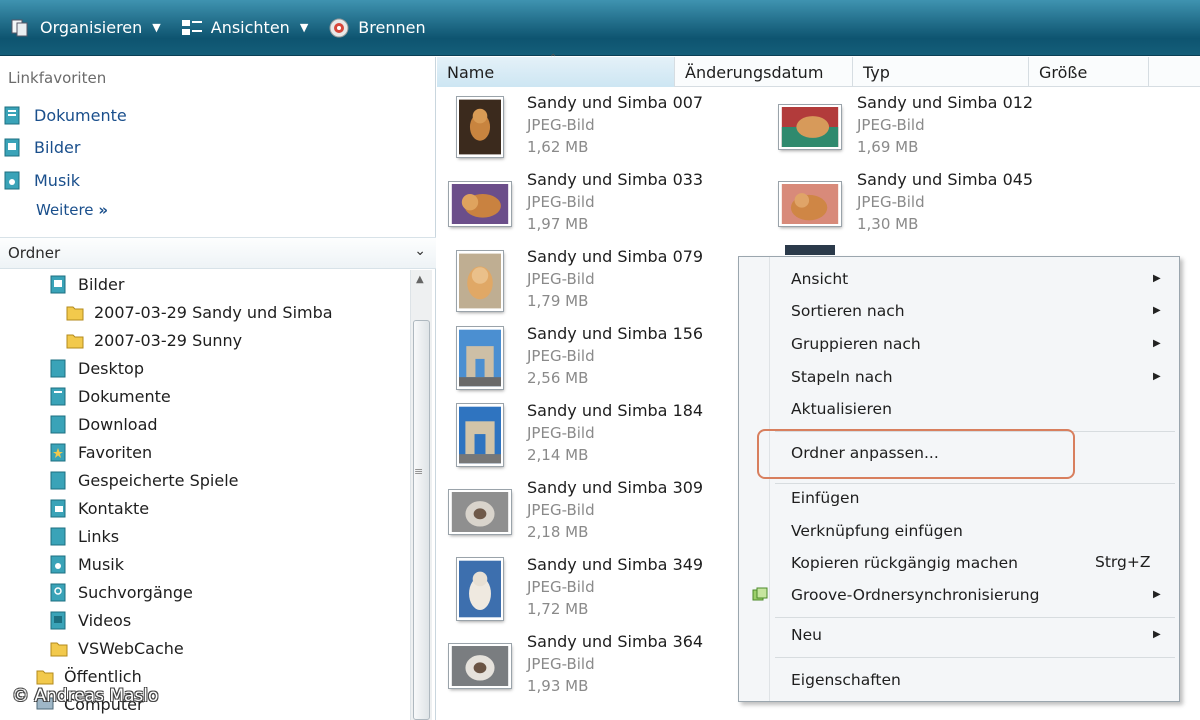 This screenshot has height=720, width=1200. Describe the element at coordinates (941, 72) in the screenshot. I see `column-header-type: Typ` at that location.